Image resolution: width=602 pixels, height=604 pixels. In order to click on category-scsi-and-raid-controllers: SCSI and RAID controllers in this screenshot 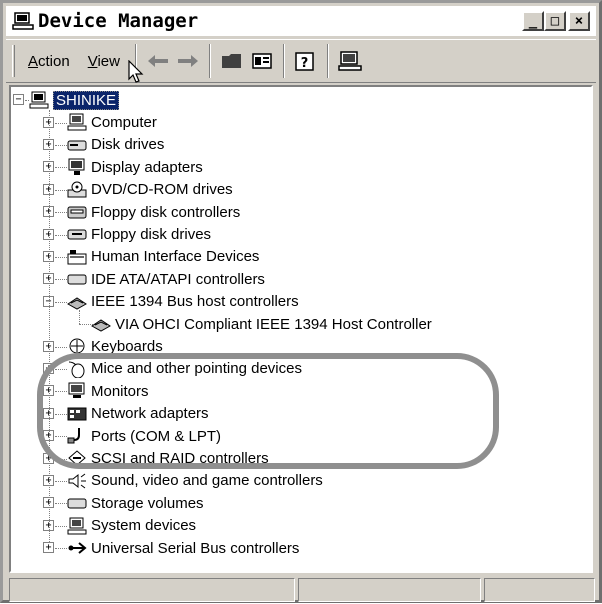, I will do `click(168, 458)`.